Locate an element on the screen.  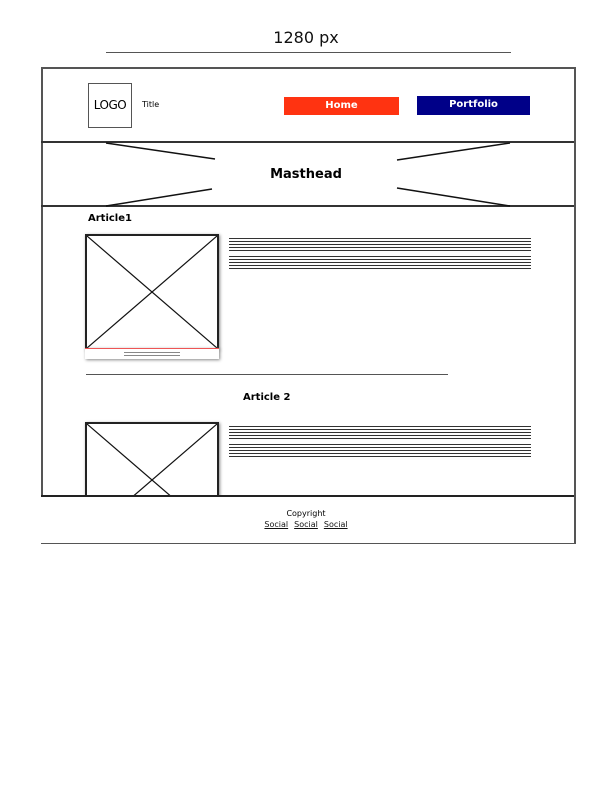
article-2-text-placeholder is located at coordinates (380, 442).